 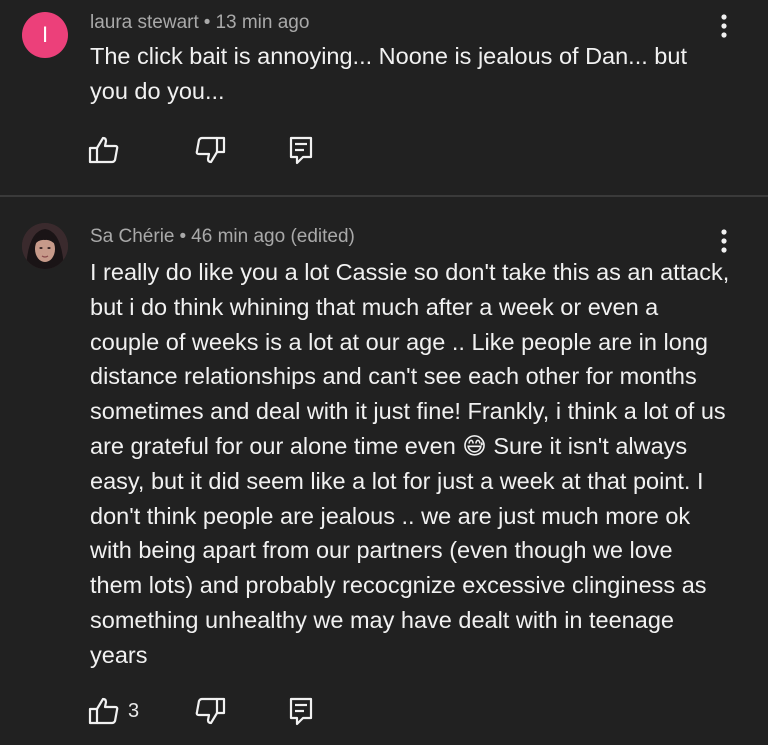 What do you see at coordinates (273, 236) in the screenshot?
I see `comment-time: 46 min ago (edited)` at bounding box center [273, 236].